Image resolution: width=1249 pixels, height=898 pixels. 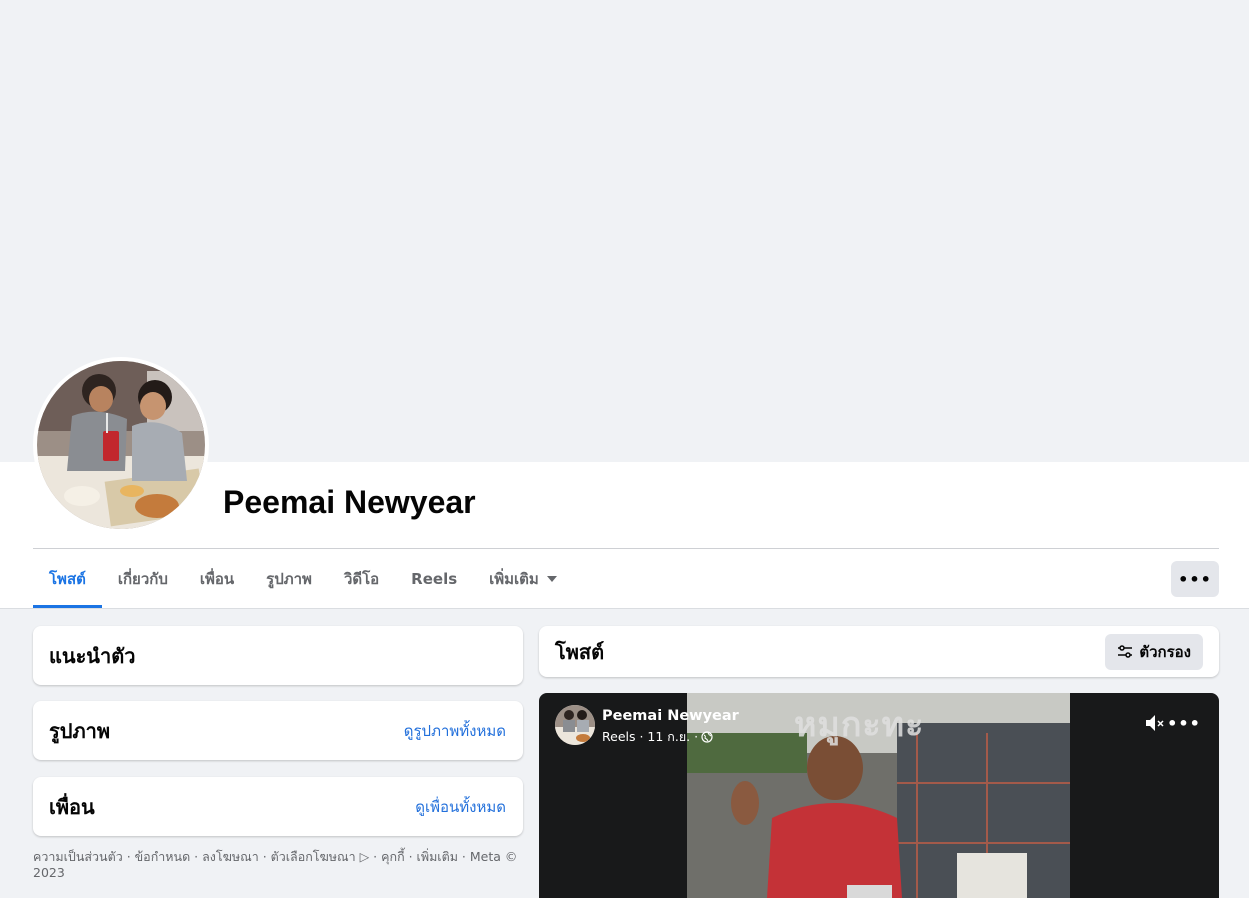 I want to click on tab-posts: โพสต์, so click(x=67, y=579).